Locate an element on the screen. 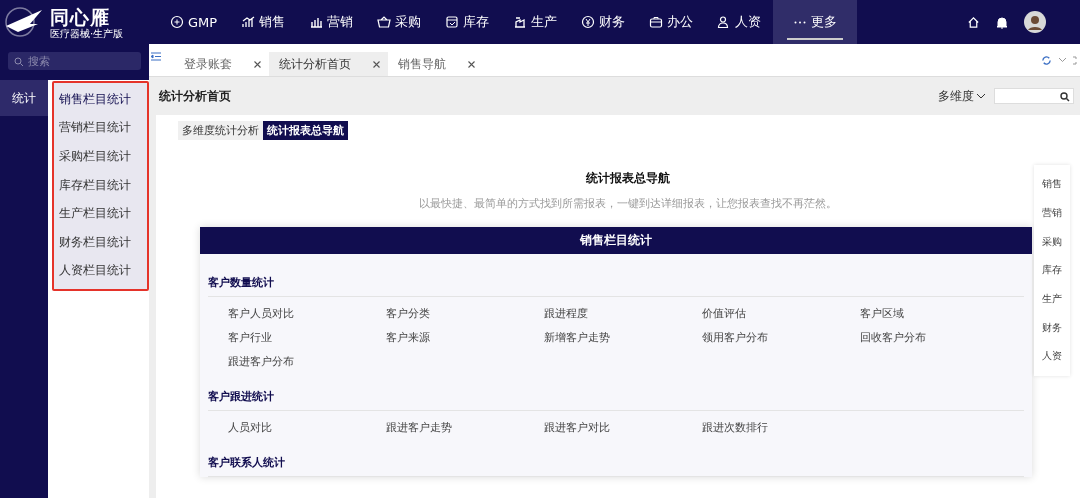 The width and height of the screenshot is (1080, 498). card-header: 销售栏目统计 is located at coordinates (616, 240).